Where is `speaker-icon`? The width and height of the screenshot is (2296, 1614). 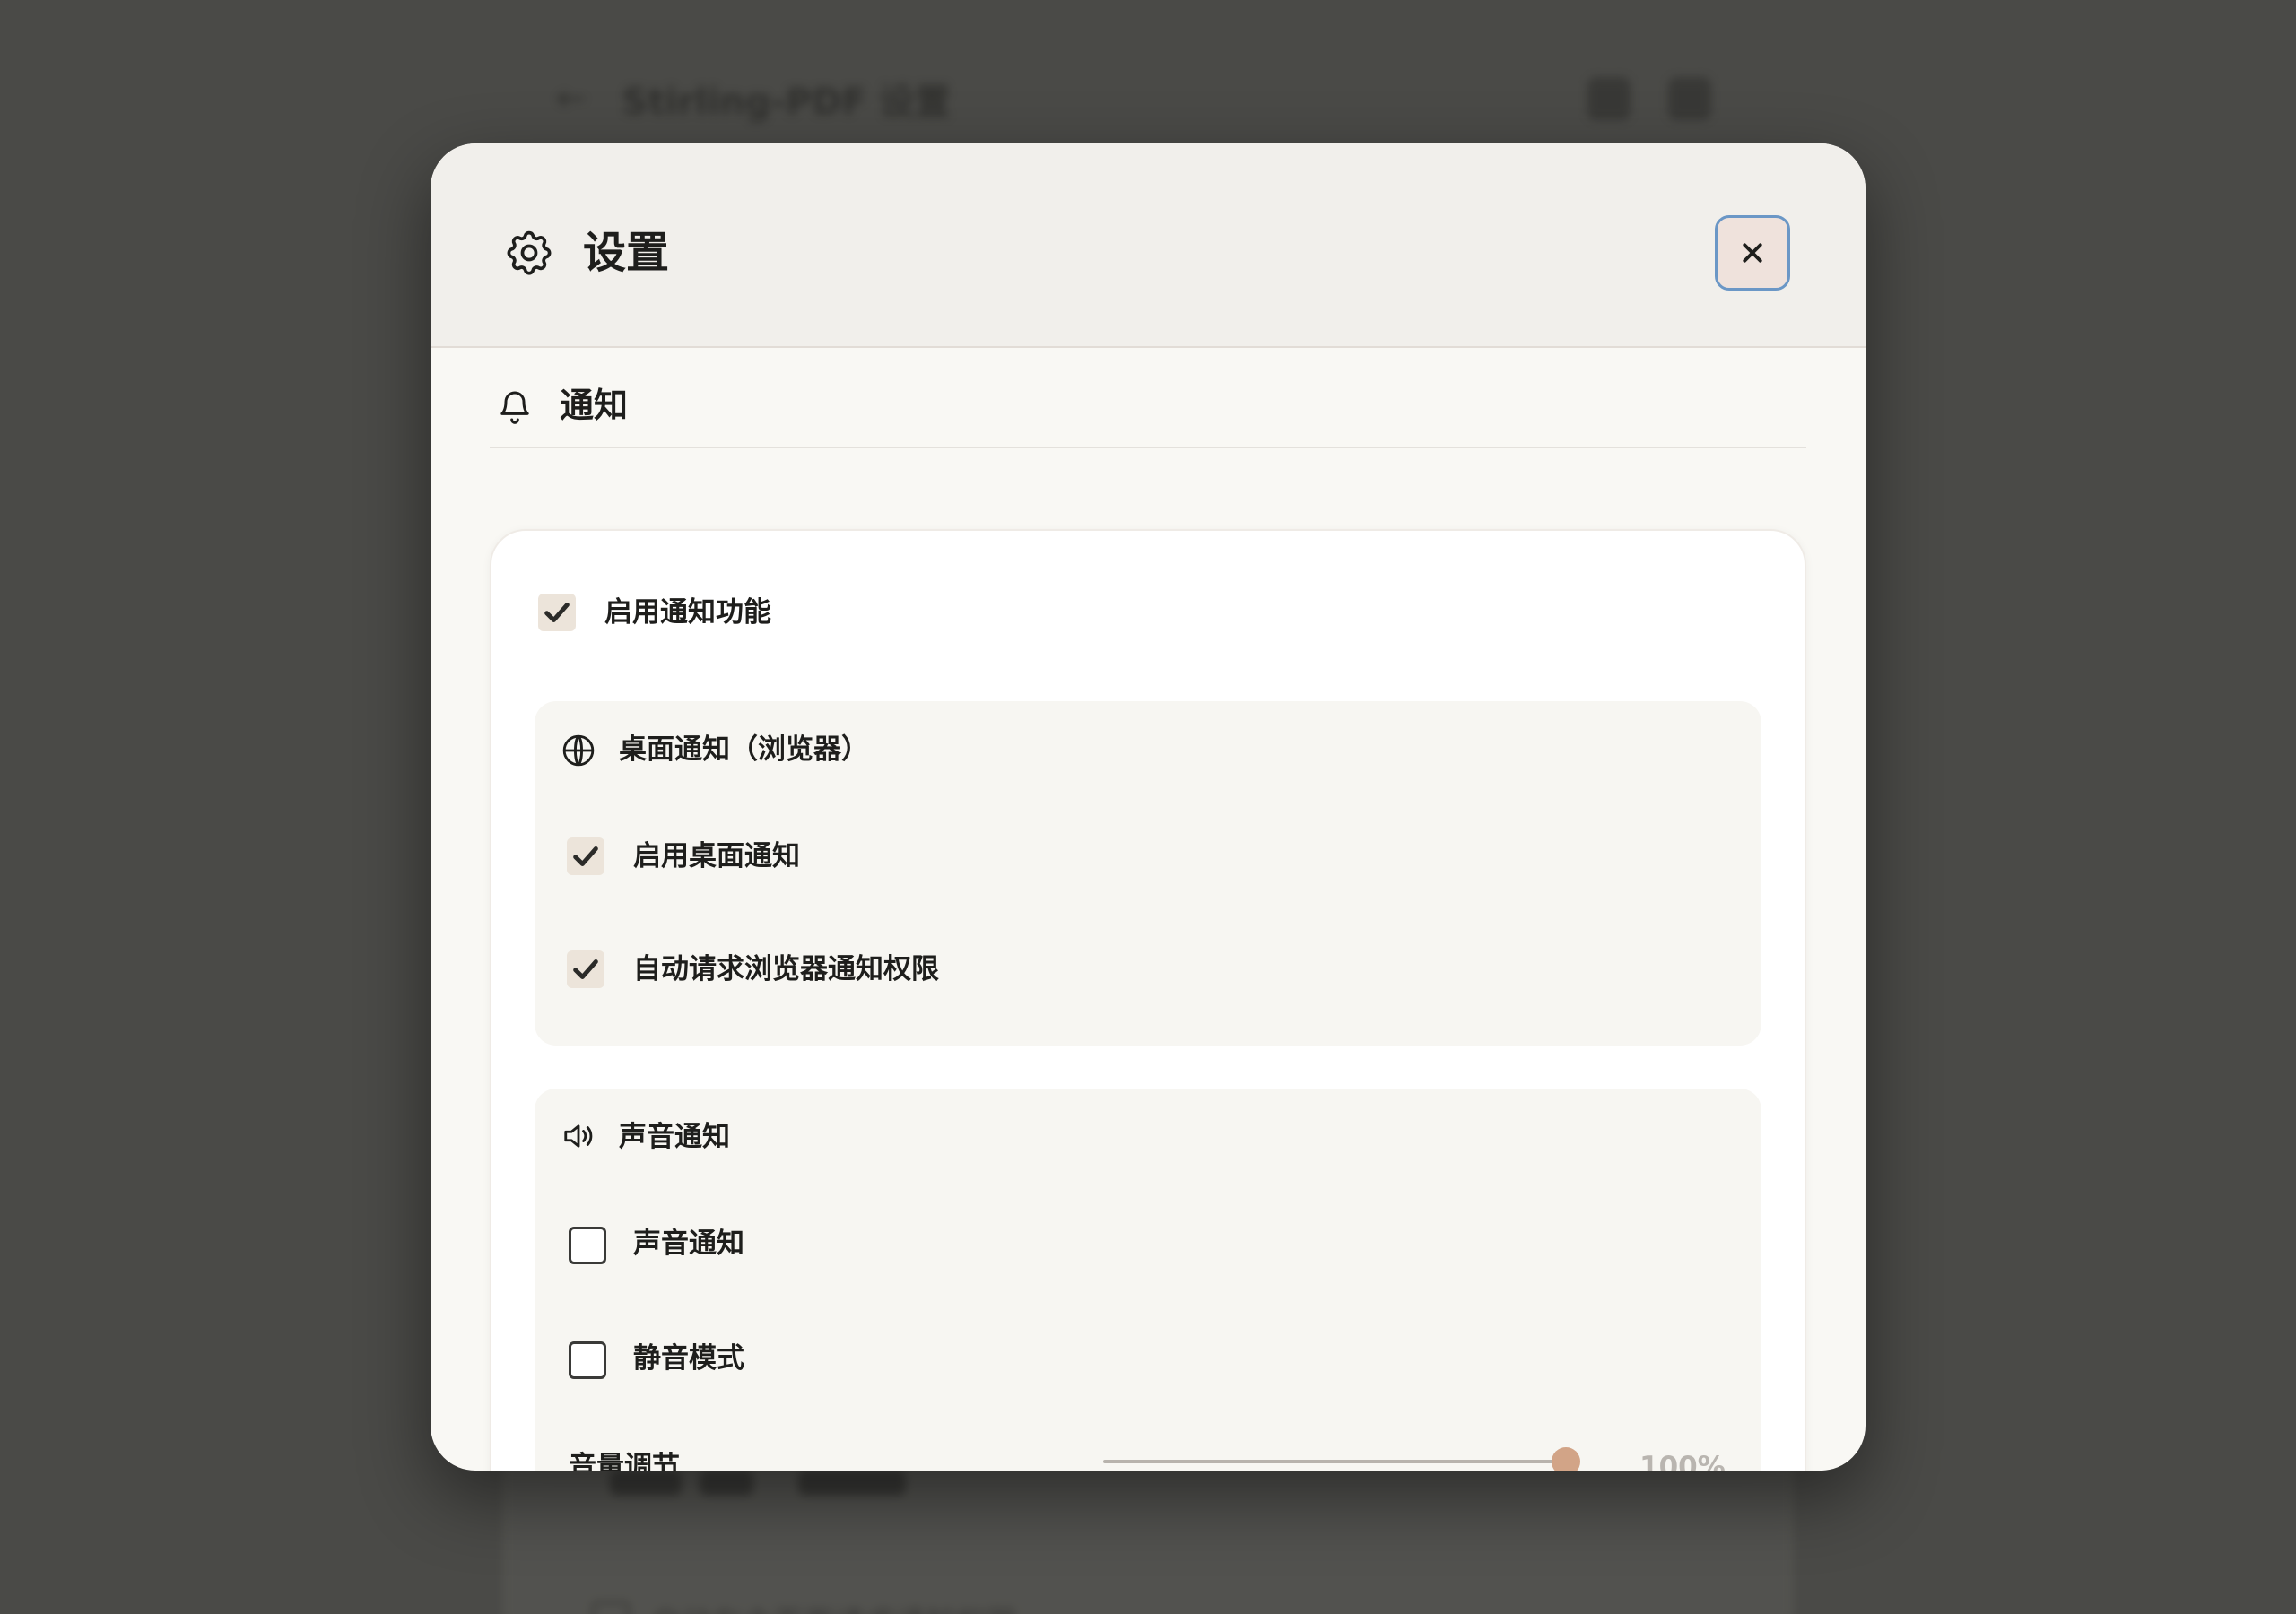
speaker-icon is located at coordinates (578, 1136).